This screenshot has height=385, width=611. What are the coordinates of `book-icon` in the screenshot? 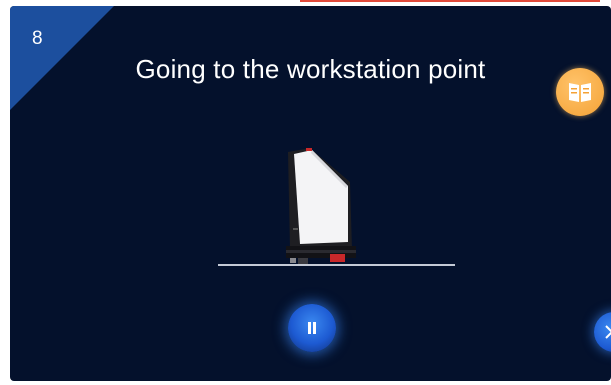 It's located at (580, 92).